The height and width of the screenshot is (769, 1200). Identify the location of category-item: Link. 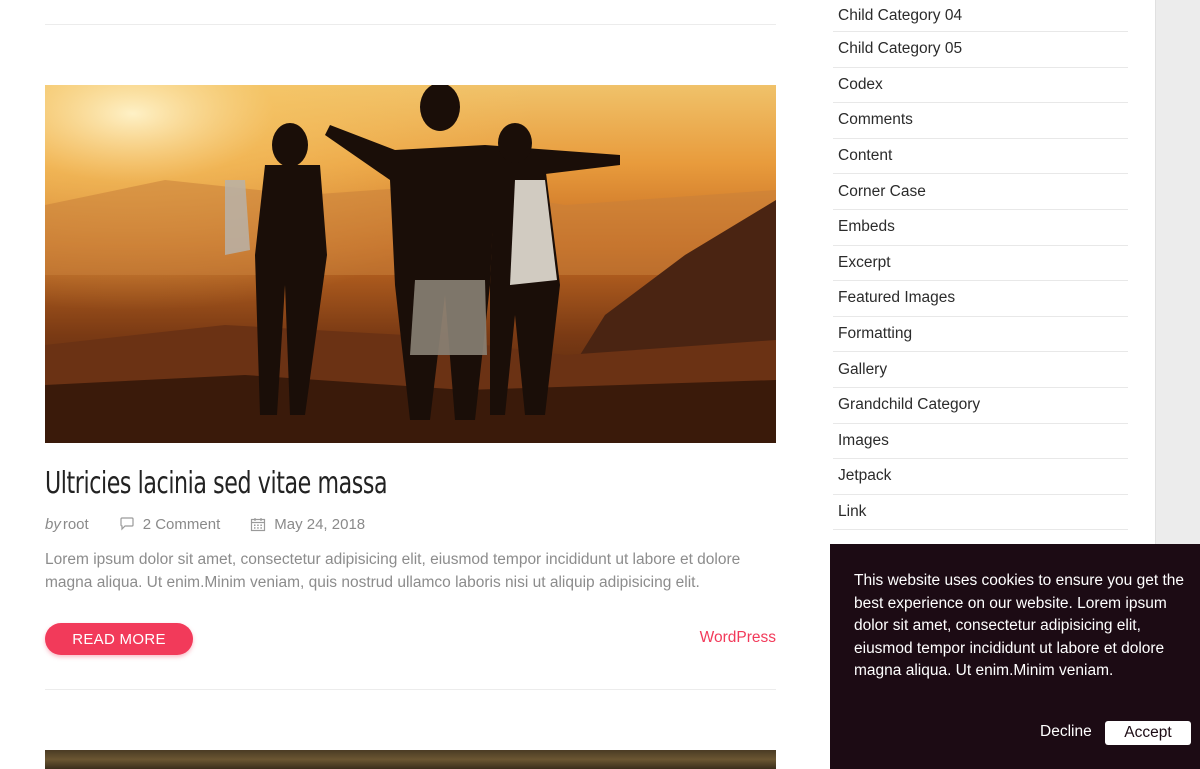
(980, 513).